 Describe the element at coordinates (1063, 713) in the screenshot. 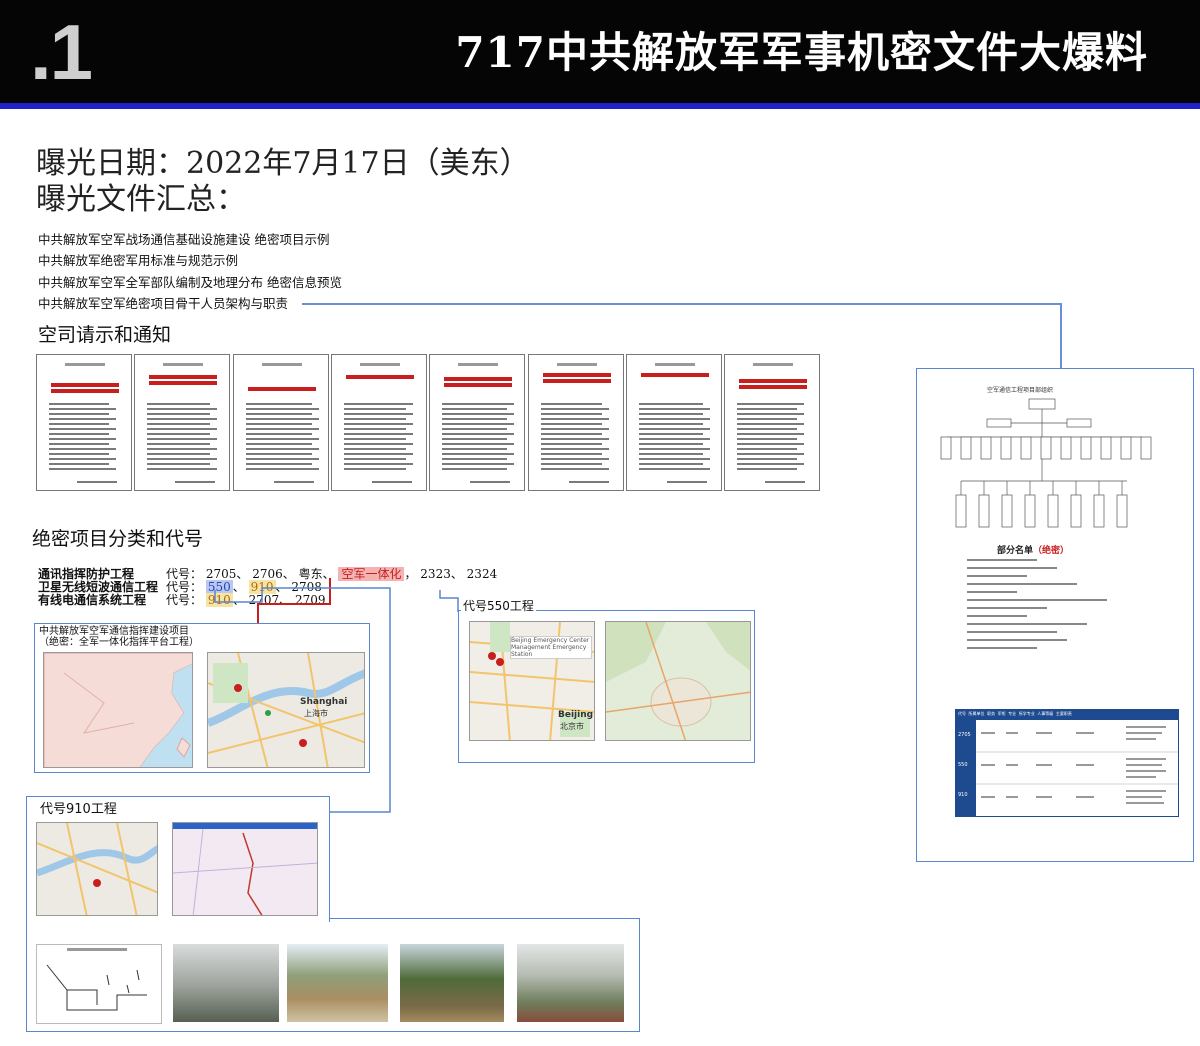

I see `th: 主要职责` at that location.